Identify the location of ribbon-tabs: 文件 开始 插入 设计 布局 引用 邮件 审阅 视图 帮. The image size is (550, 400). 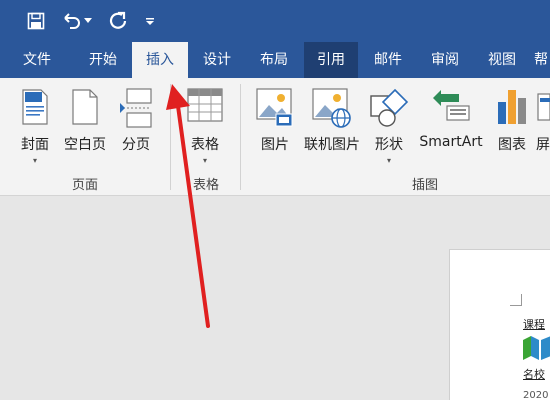
(275, 60).